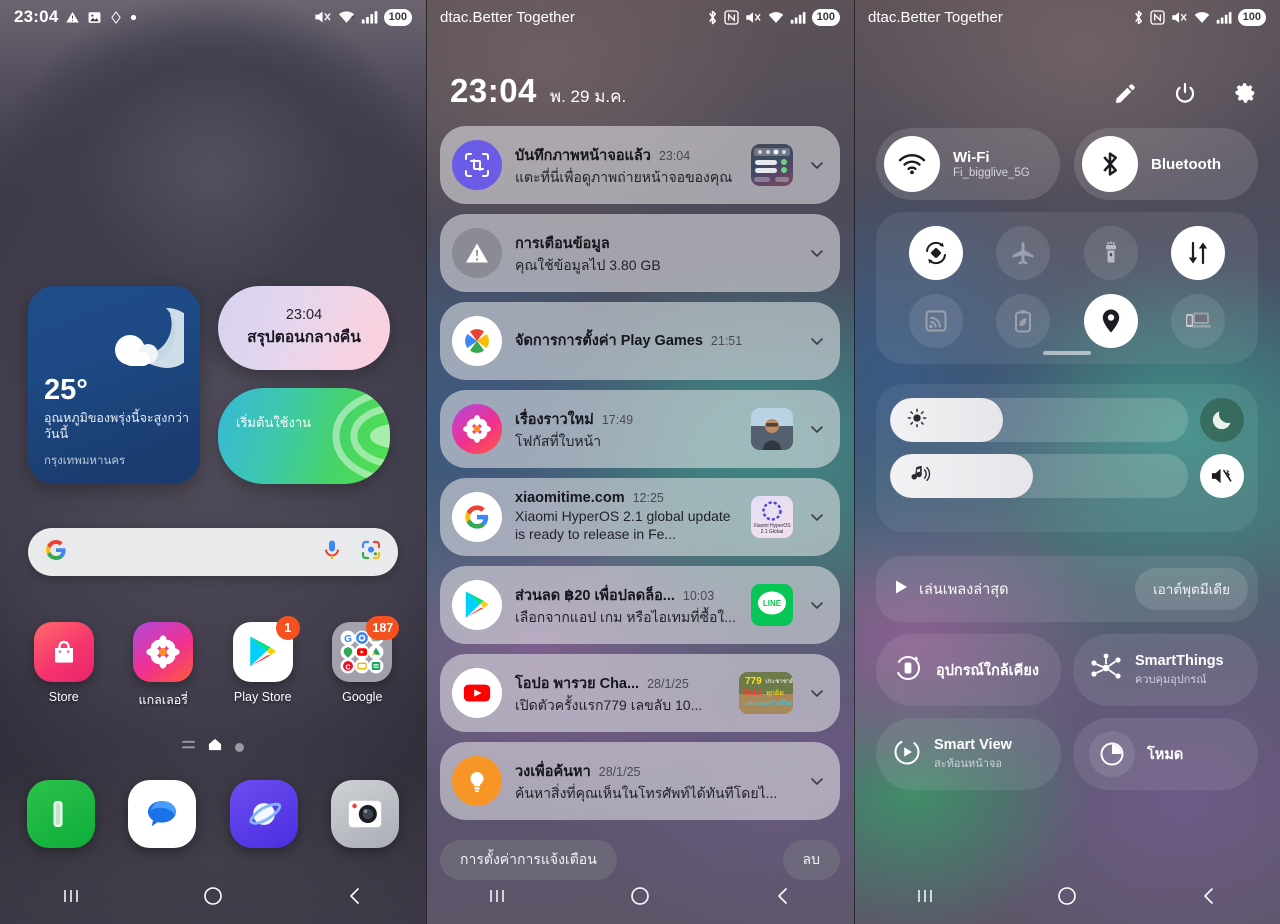 The height and width of the screenshot is (924, 1280). Describe the element at coordinates (239, 747) in the screenshot. I see `dot-page-icon` at that location.